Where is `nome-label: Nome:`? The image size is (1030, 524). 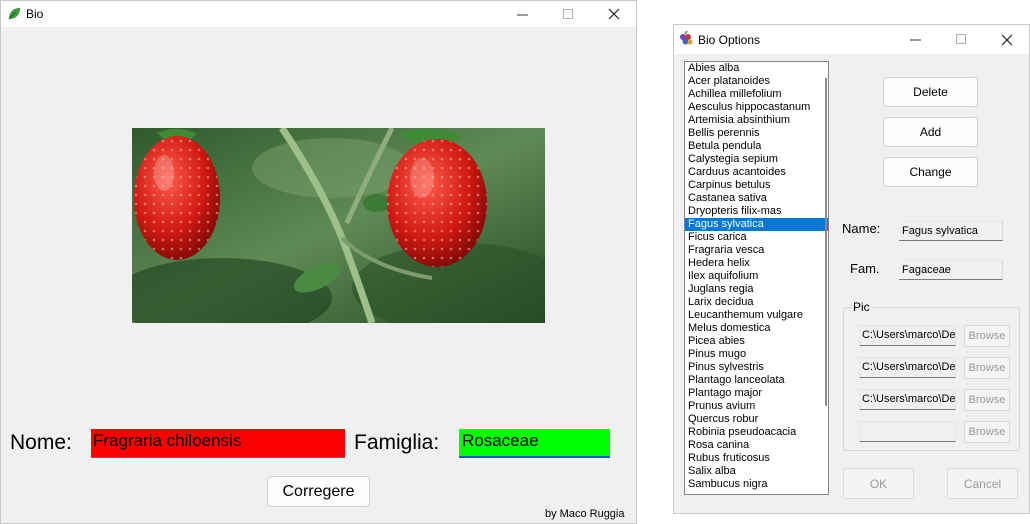
nome-label: Nome: is located at coordinates (41, 442).